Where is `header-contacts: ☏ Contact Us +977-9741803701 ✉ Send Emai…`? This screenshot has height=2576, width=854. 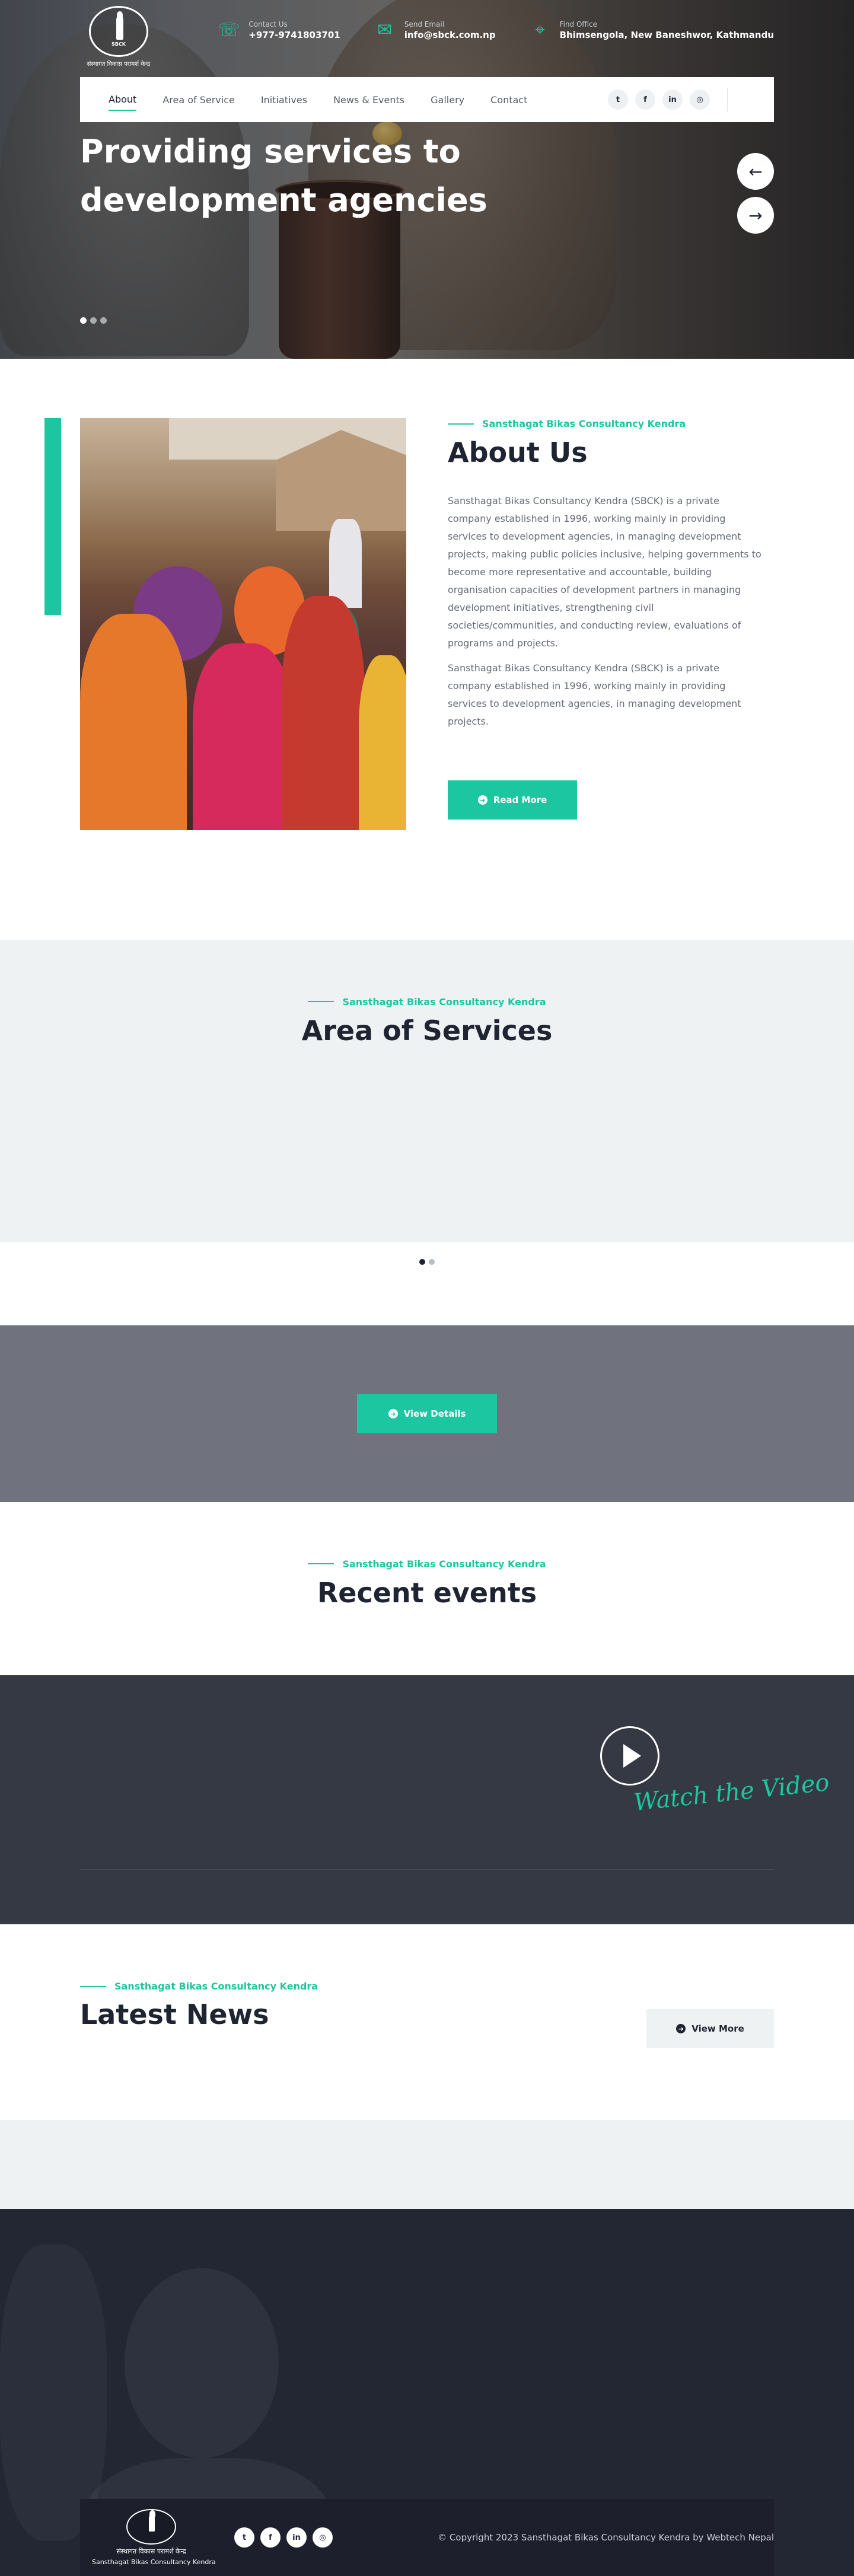
header-contacts: ☏ Contact Us +977-9741803701 ✉ Send Emai… is located at coordinates (496, 31).